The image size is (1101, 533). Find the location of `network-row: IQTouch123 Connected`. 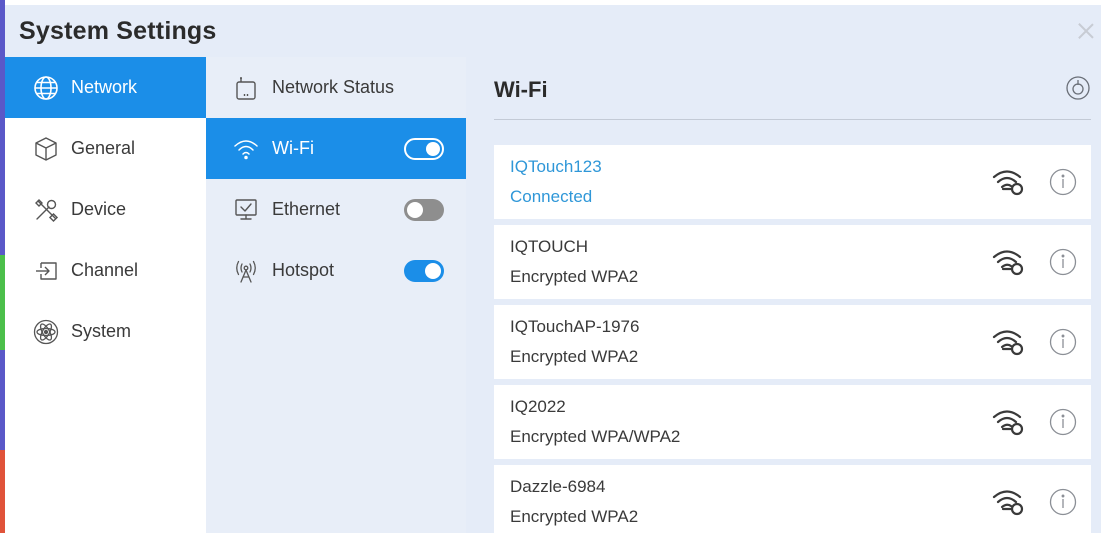

network-row: IQTouch123 Connected is located at coordinates (792, 182).